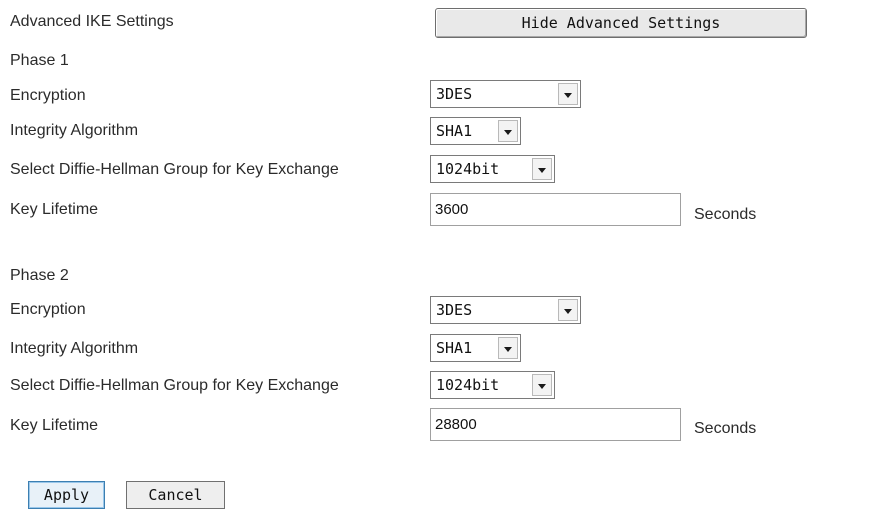  Describe the element at coordinates (175, 495) in the screenshot. I see `cancel-button: Cancel` at that location.